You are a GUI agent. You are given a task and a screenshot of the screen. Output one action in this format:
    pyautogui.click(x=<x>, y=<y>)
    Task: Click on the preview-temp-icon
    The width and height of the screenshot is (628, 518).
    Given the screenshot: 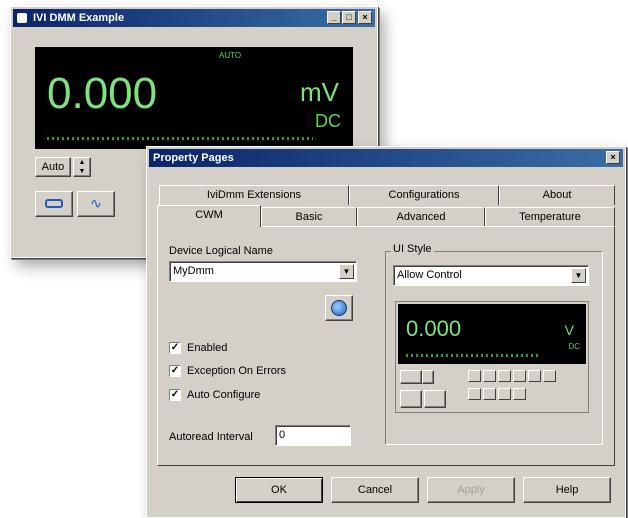 What is the action you would take?
    pyautogui.click(x=504, y=394)
    